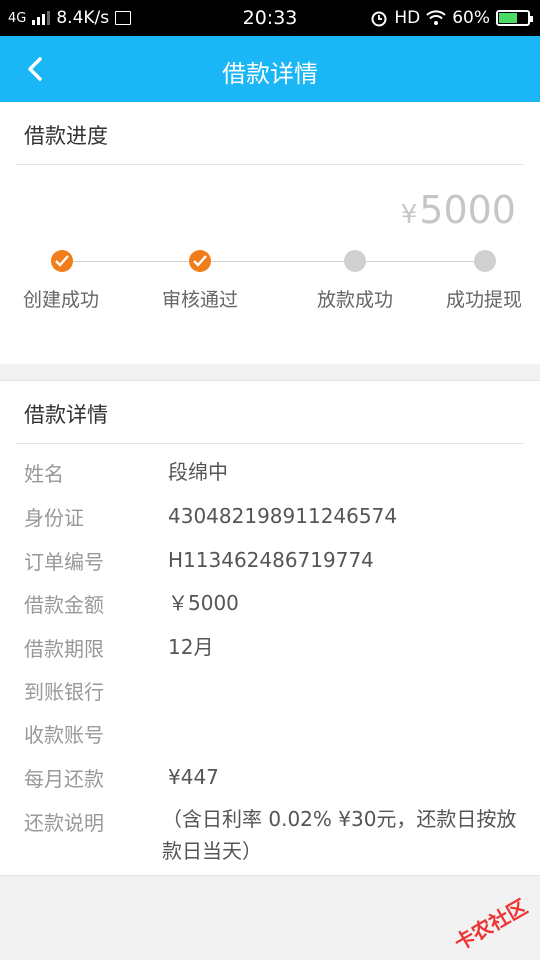  I want to click on battery-percent: 60%, so click(471, 18).